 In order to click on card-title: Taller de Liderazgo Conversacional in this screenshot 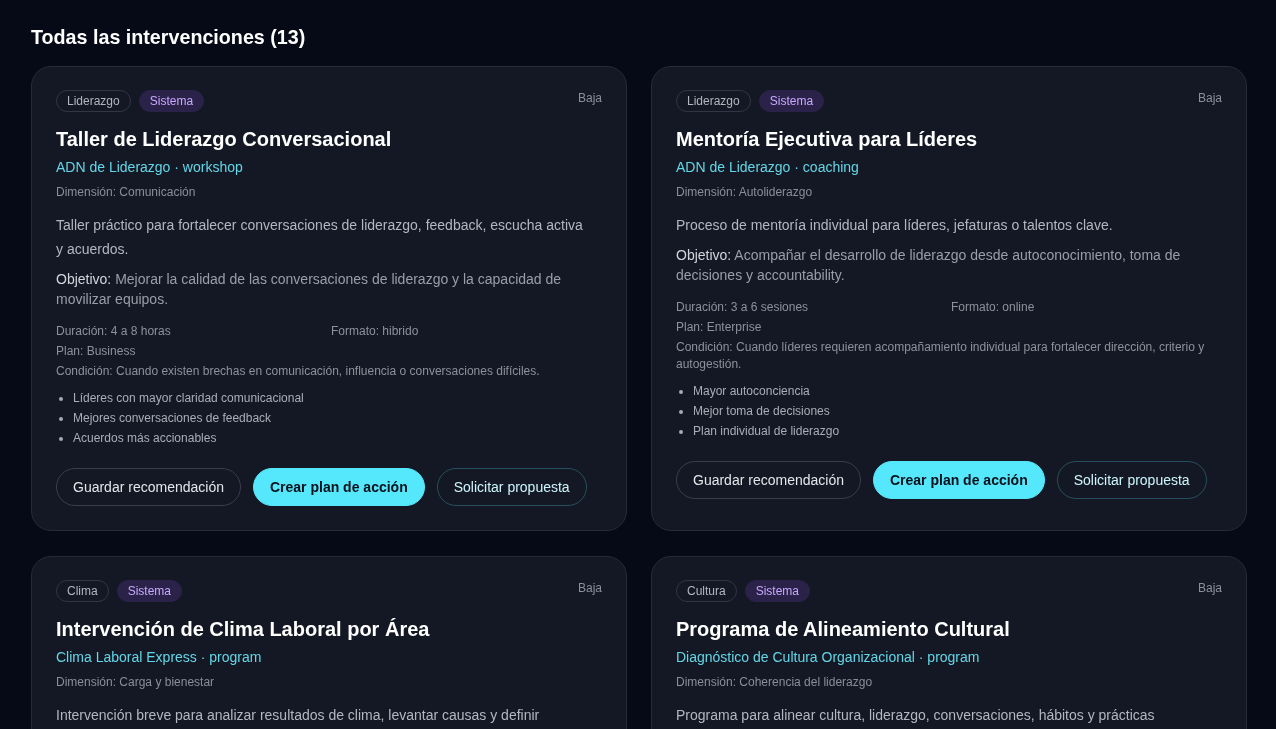, I will do `click(224, 139)`.